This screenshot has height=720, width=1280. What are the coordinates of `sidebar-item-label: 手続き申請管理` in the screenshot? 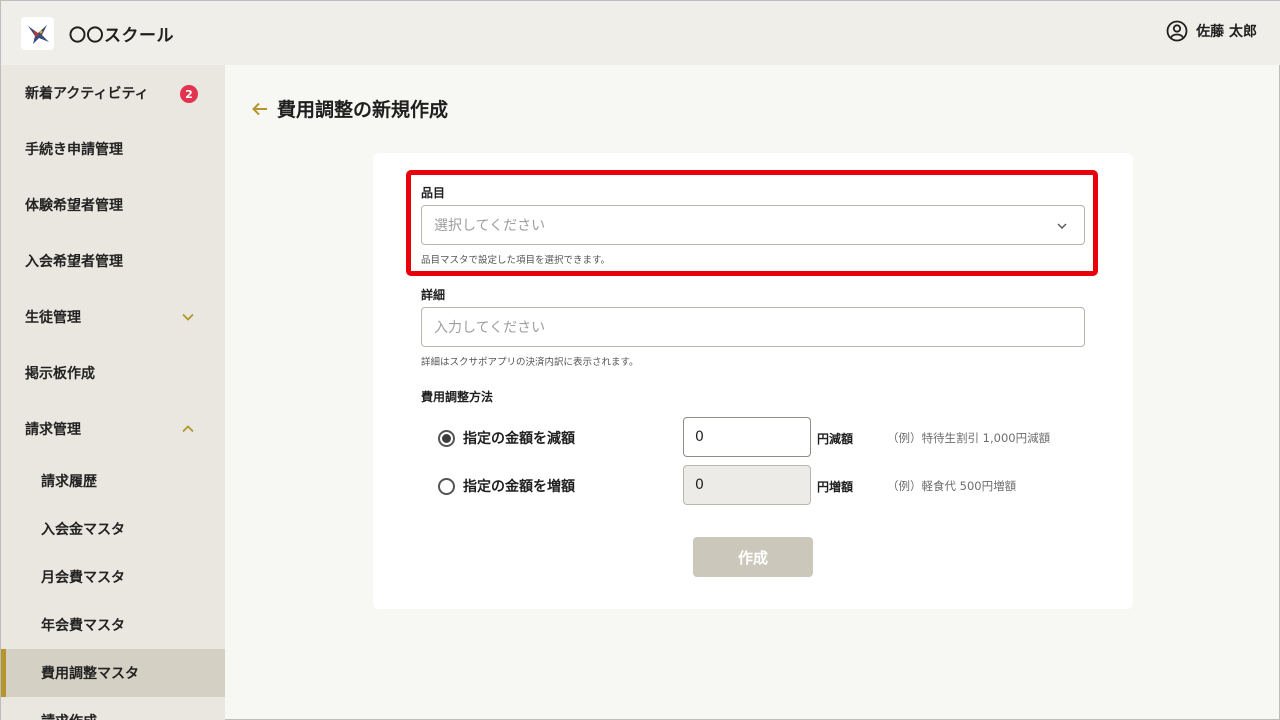 It's located at (74, 150).